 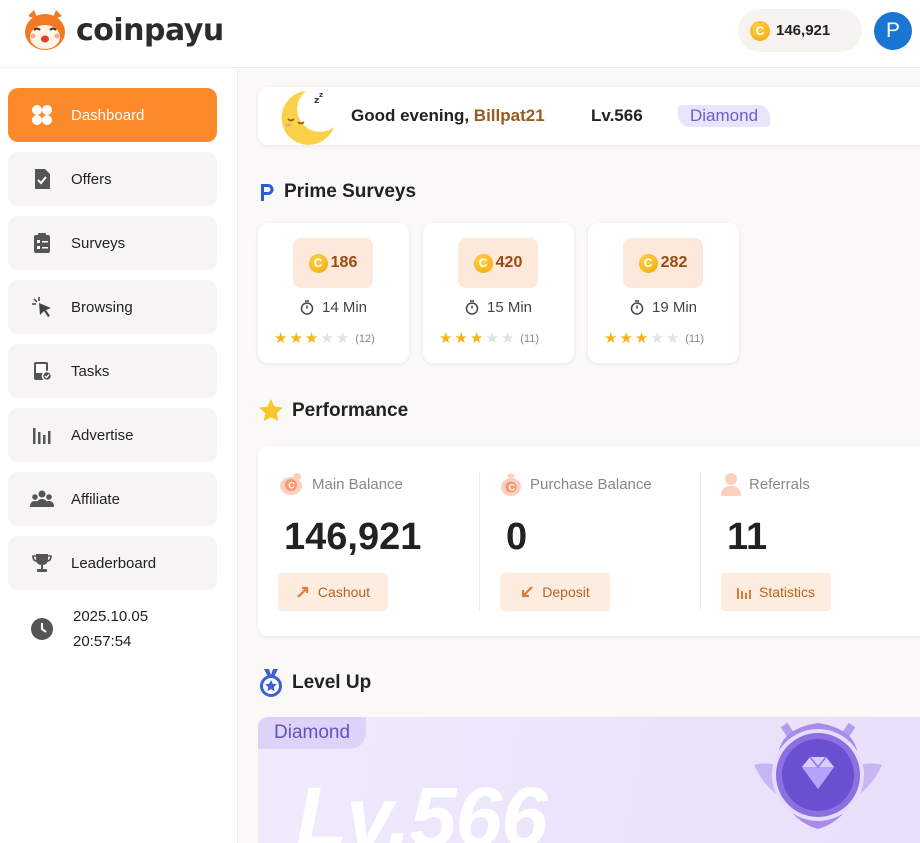 I want to click on cashout-button: Cashout, so click(x=333, y=592).